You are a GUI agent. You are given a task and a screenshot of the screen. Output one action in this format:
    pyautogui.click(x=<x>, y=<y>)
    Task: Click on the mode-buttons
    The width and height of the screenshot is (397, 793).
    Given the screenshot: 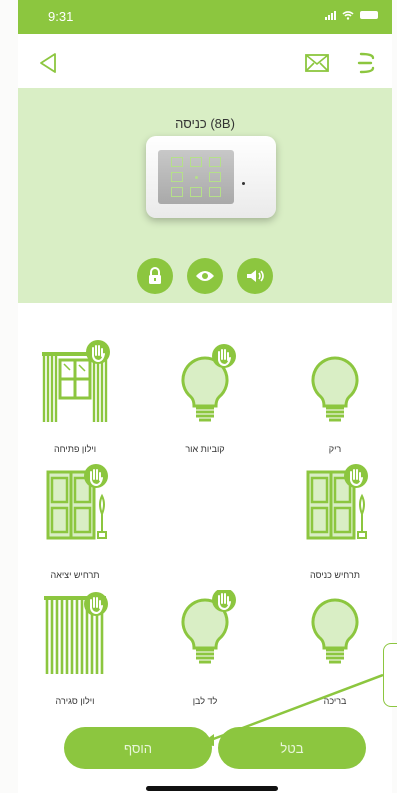 What is the action you would take?
    pyautogui.click(x=205, y=276)
    